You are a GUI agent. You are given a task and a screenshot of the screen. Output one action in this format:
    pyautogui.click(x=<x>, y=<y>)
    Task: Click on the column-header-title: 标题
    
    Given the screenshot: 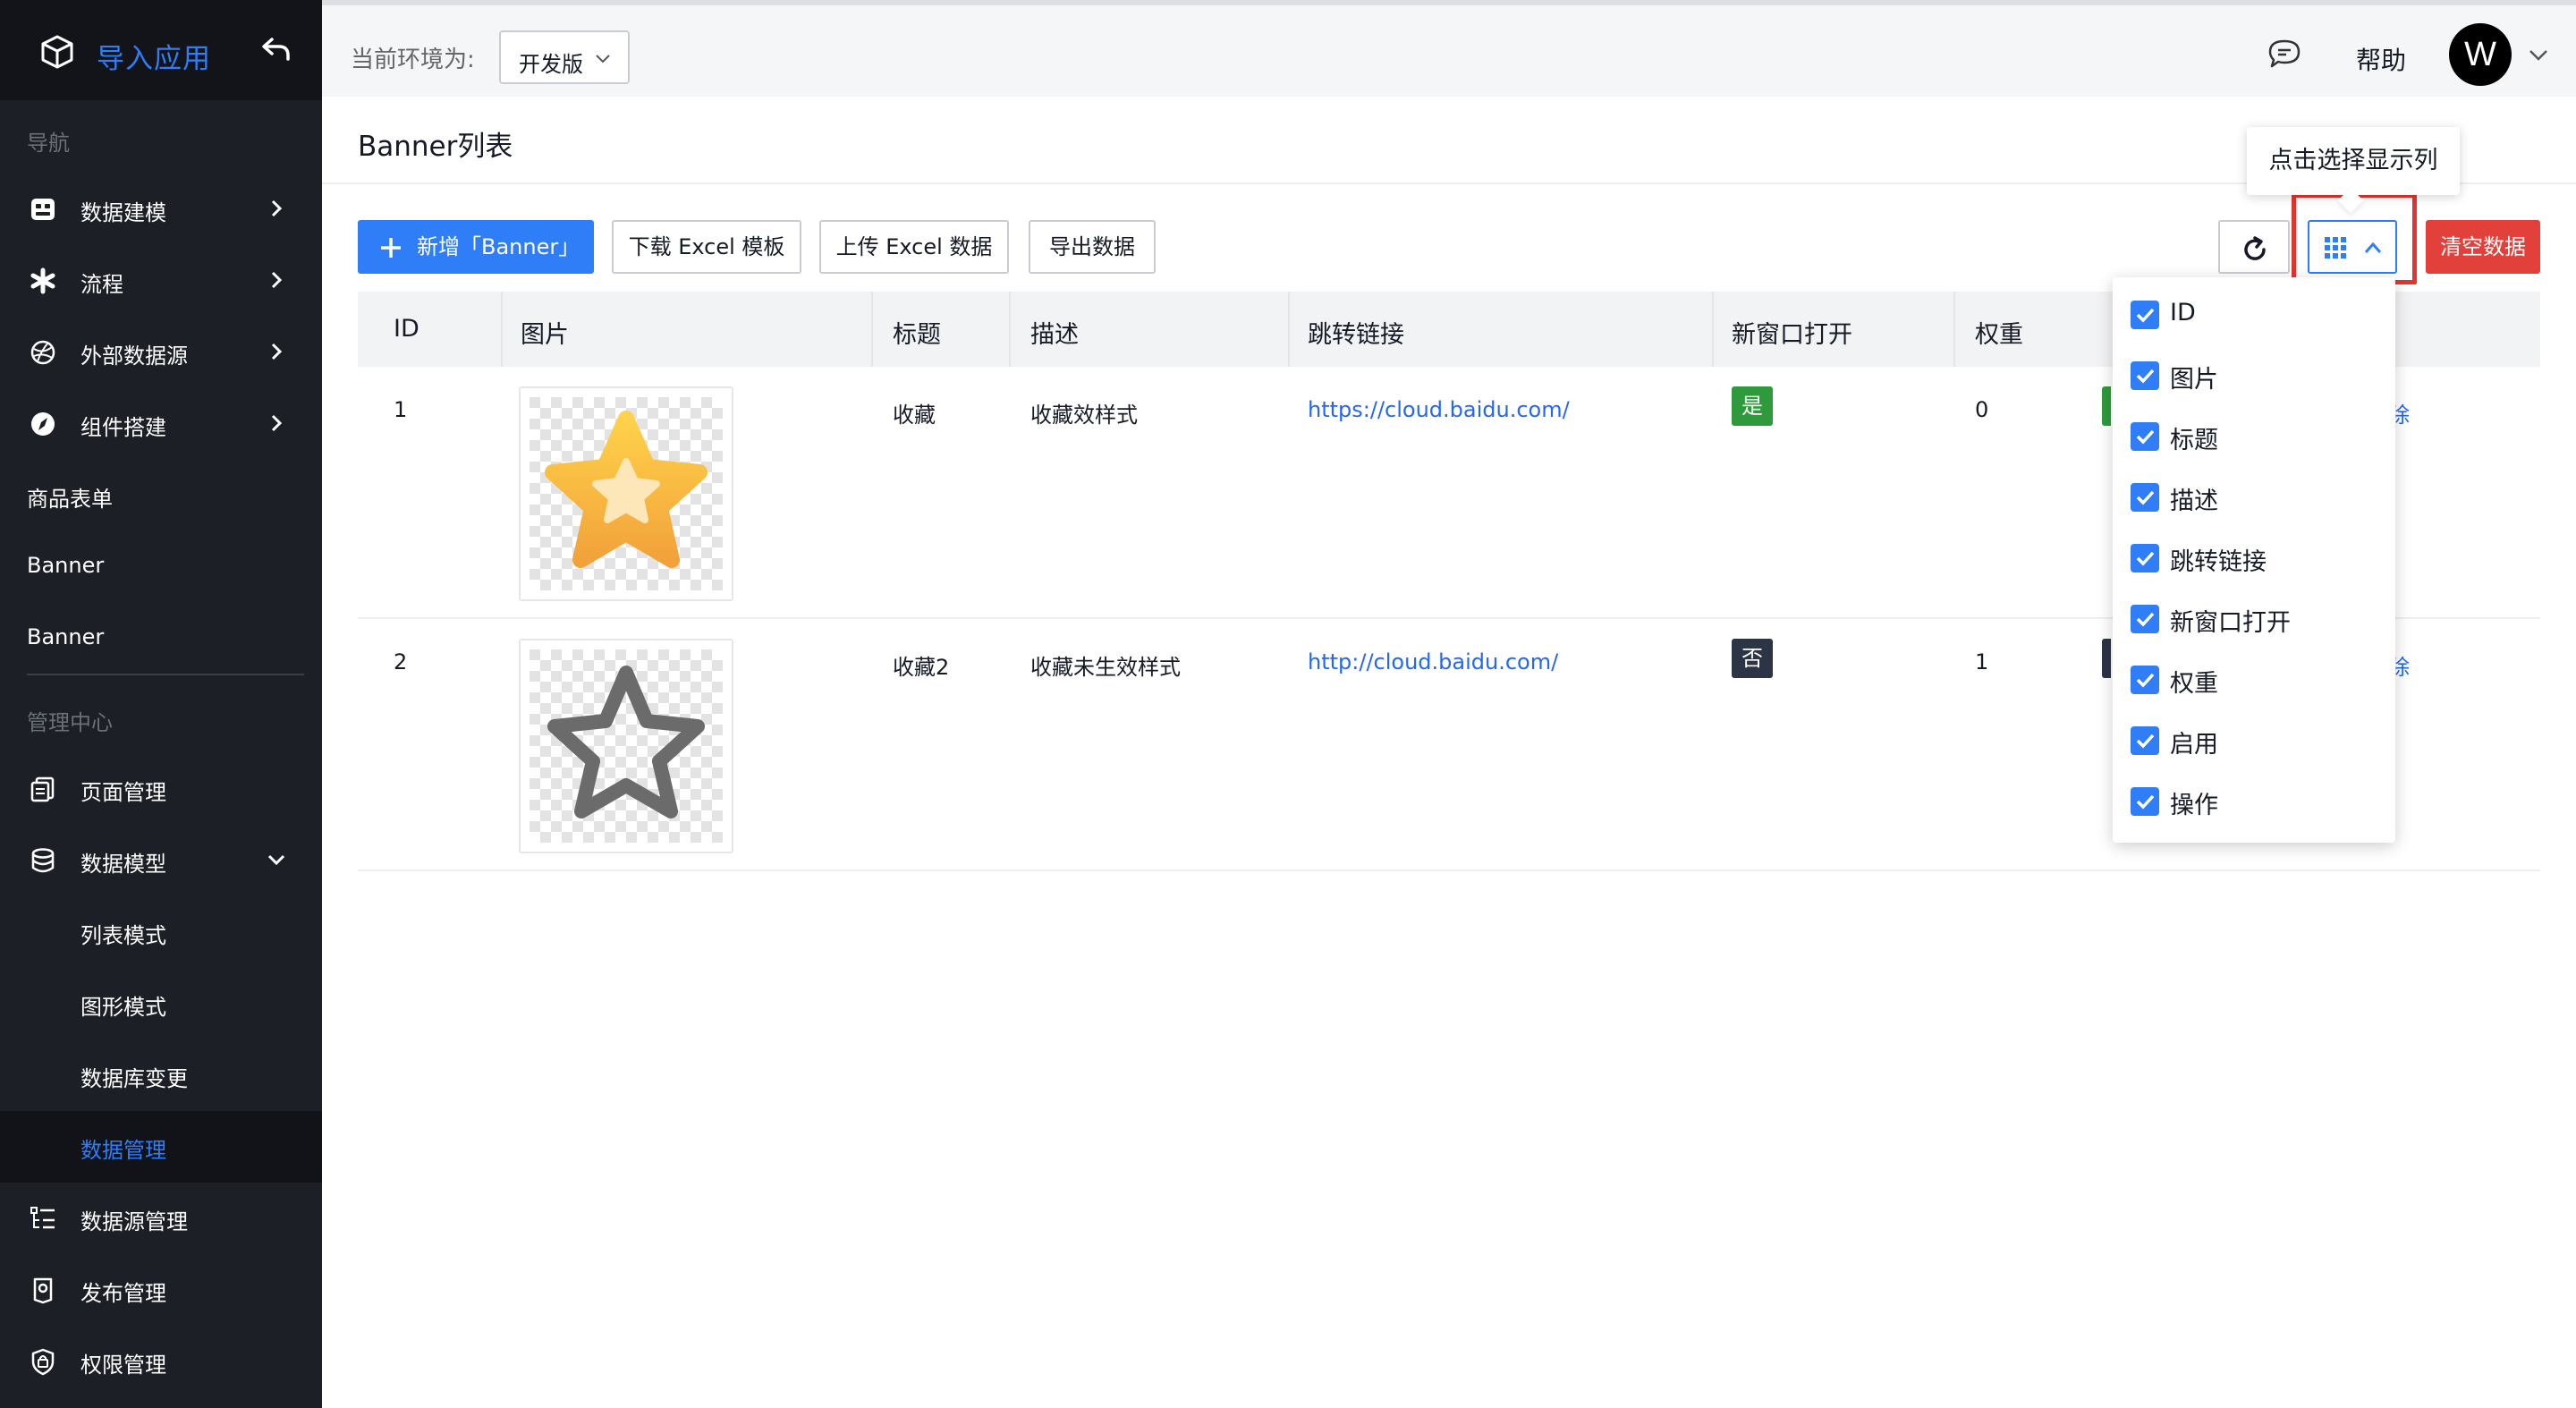 What is the action you would take?
    pyautogui.click(x=917, y=335)
    